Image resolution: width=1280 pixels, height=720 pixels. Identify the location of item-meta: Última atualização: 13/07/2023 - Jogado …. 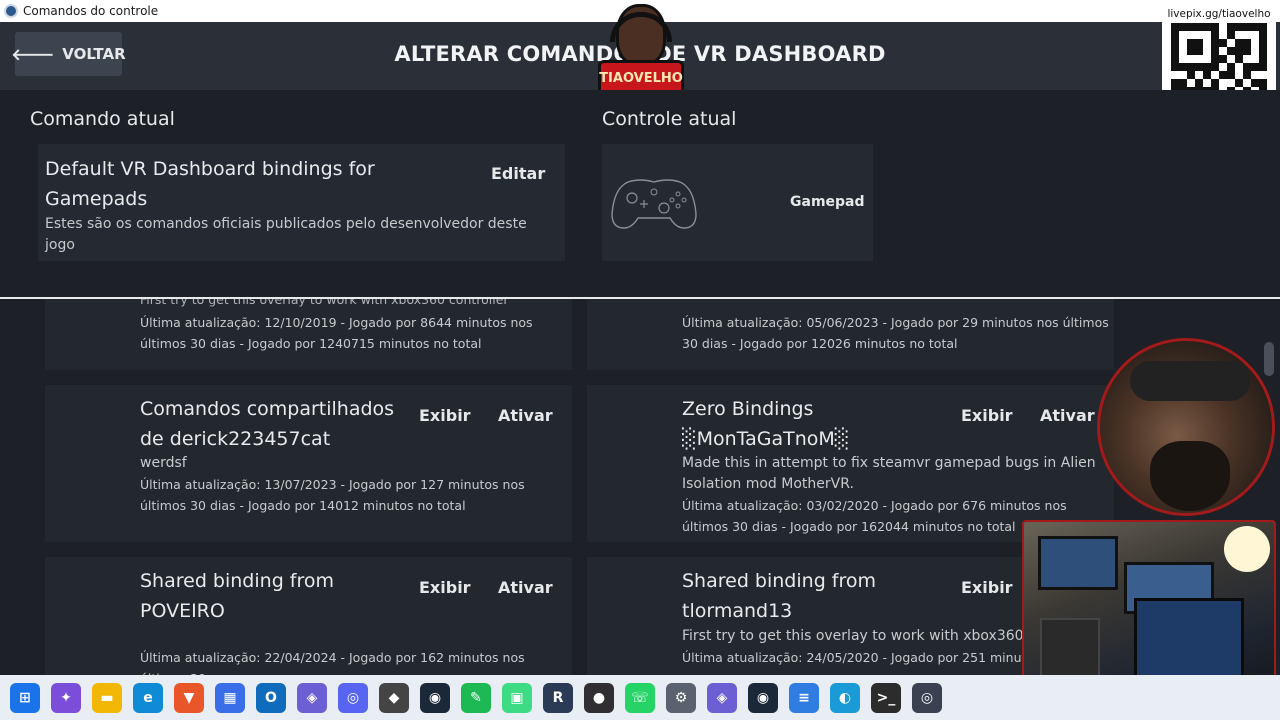
(332, 495).